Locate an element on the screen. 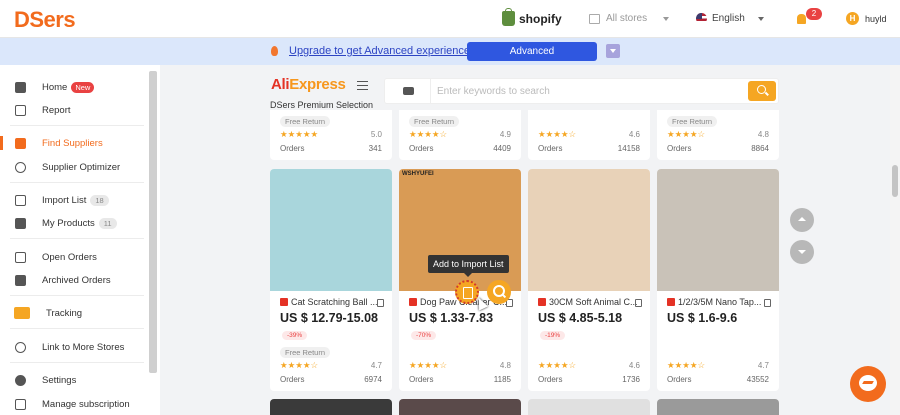  search-button is located at coordinates (762, 91).